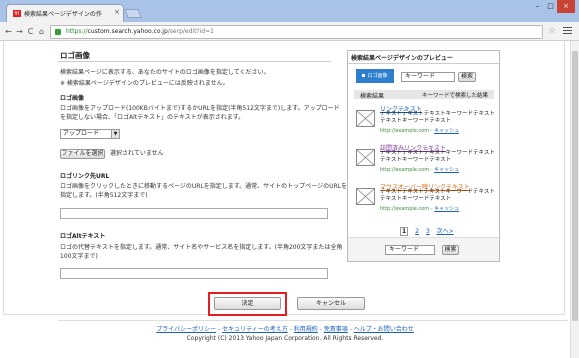  Describe the element at coordinates (247, 303) in the screenshot. I see `ok-button: 決定` at that location.